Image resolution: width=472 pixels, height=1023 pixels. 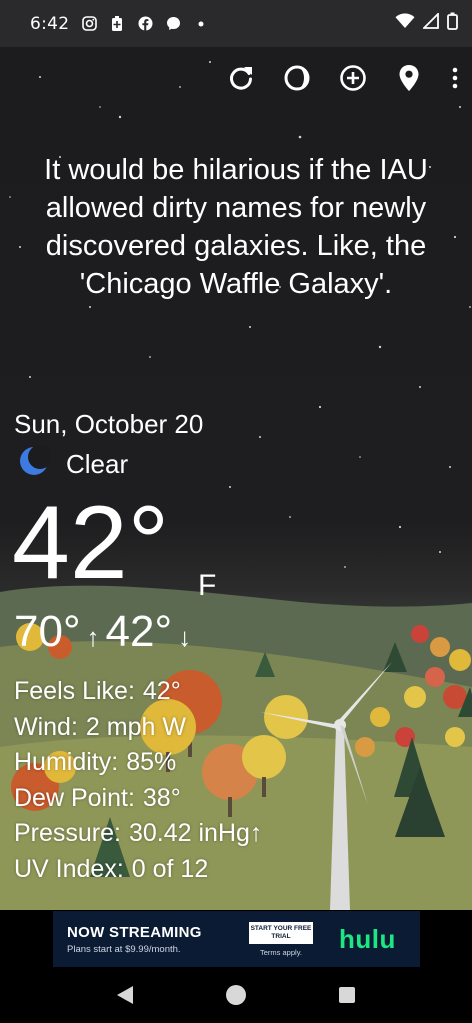 I want to click on pressure-label: Pressure:, so click(x=67, y=833).